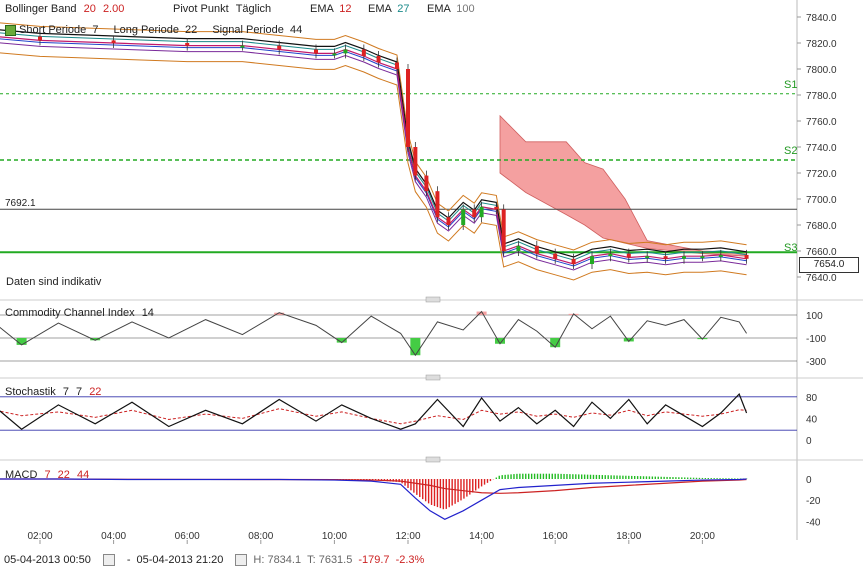  Describe the element at coordinates (410, 560) in the screenshot. I see `change-percent: -2.3%` at that location.